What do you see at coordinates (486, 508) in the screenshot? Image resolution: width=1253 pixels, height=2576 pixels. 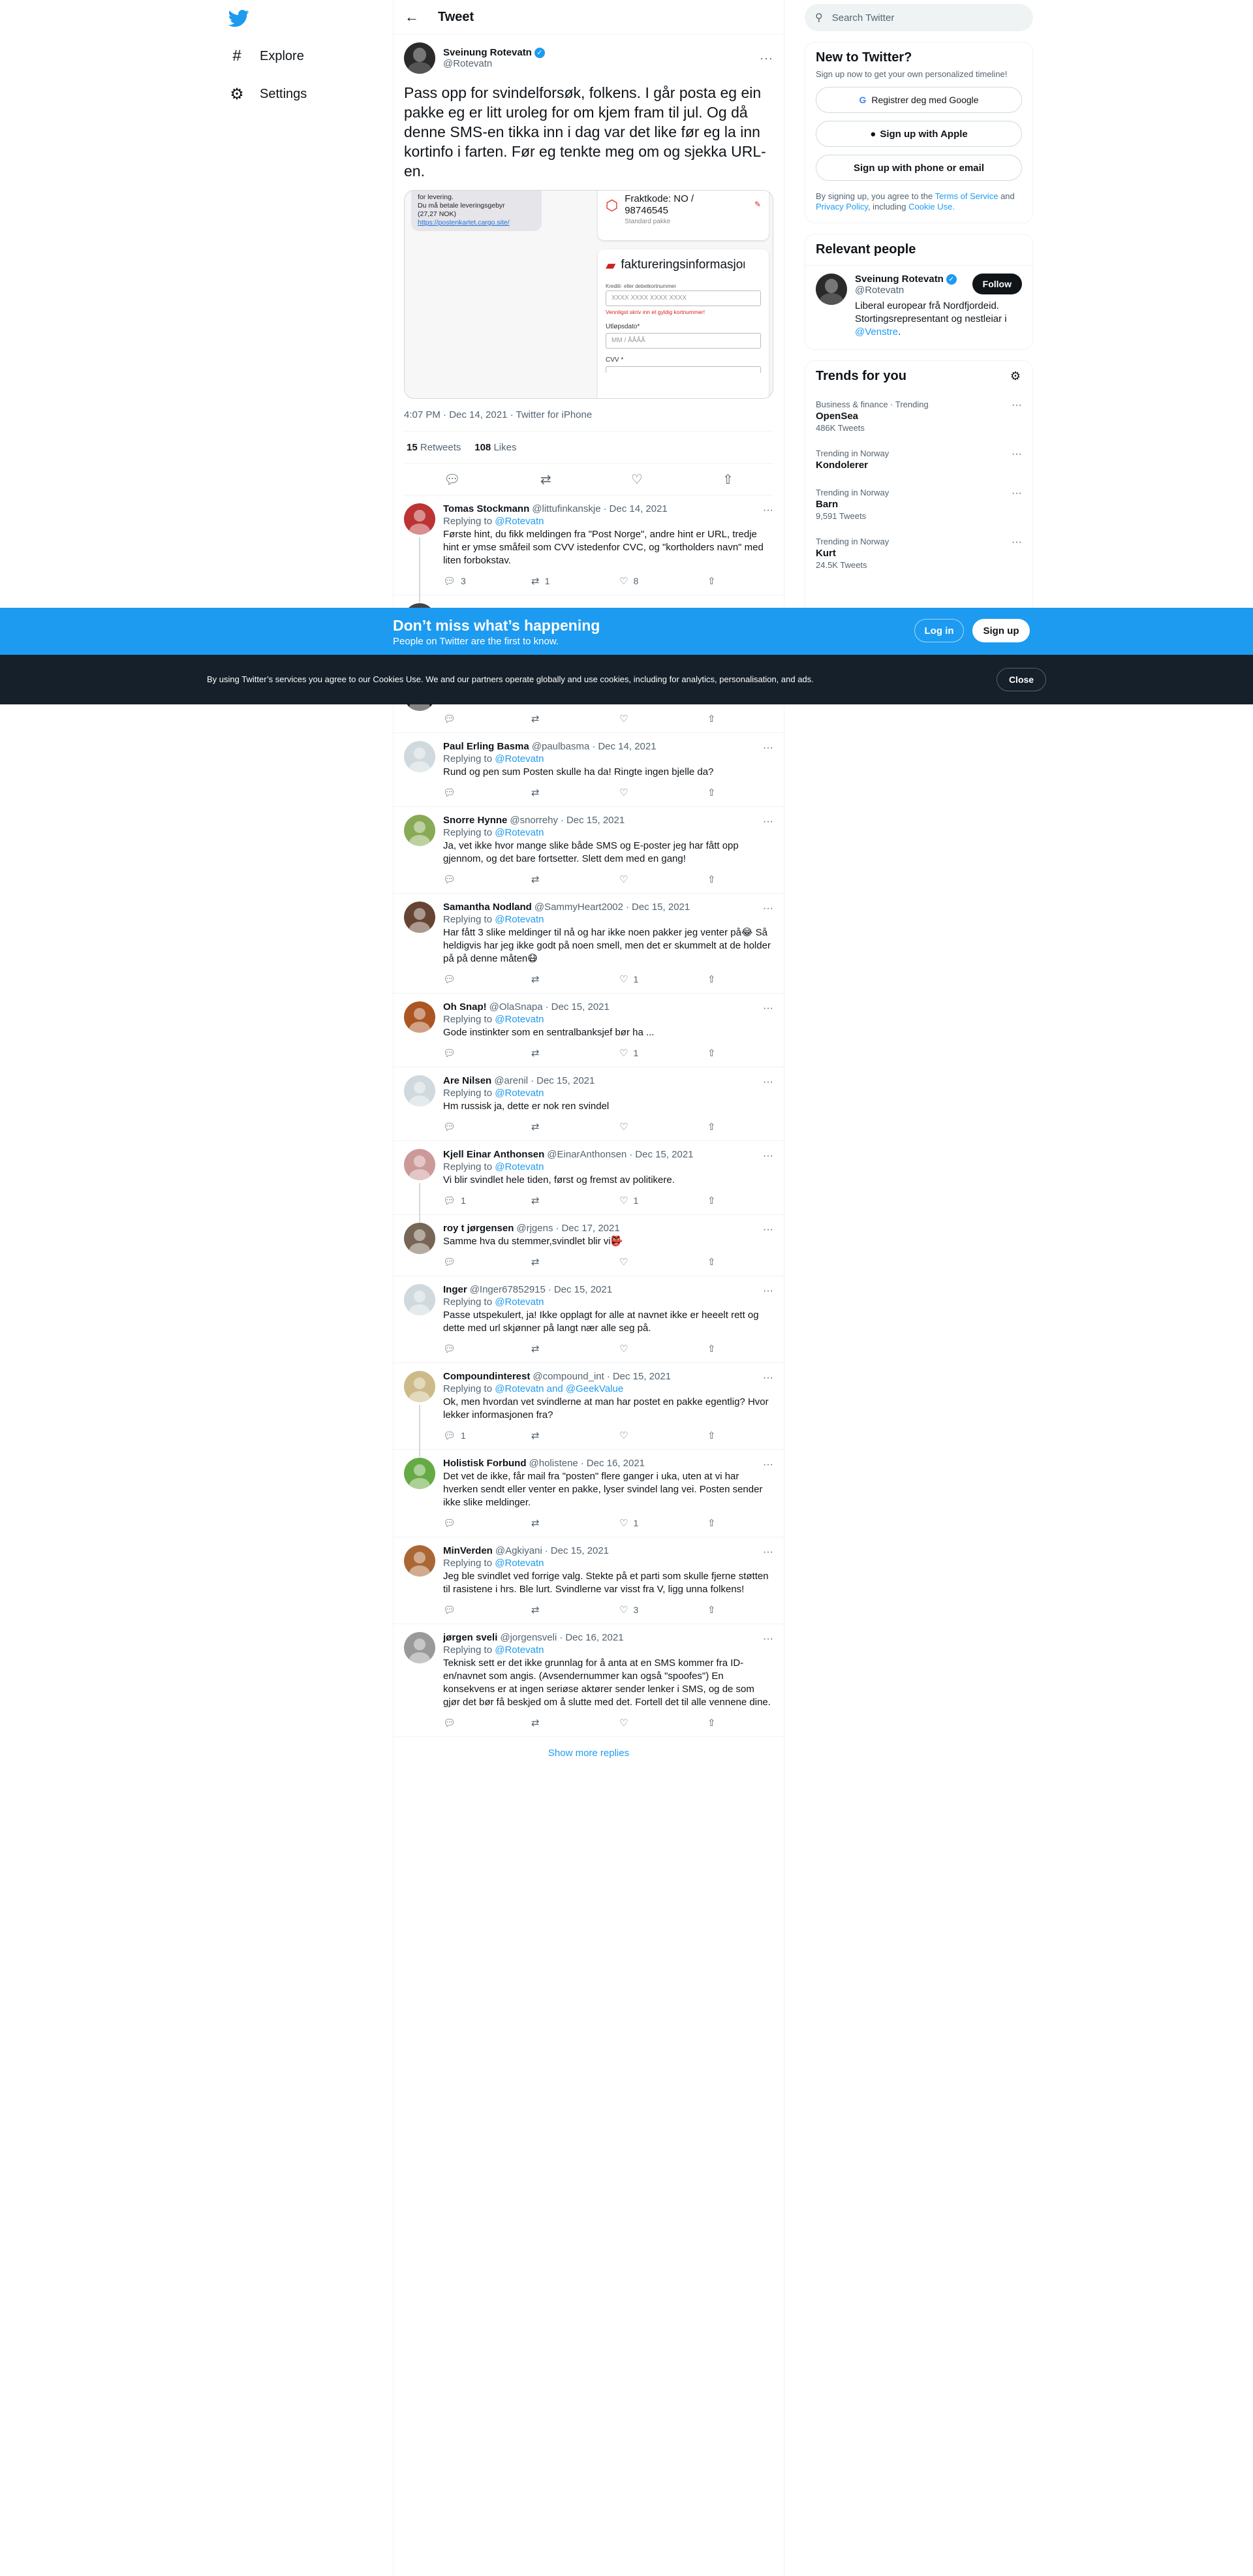 I see `reply-author-name: Tomas Stockmann` at bounding box center [486, 508].